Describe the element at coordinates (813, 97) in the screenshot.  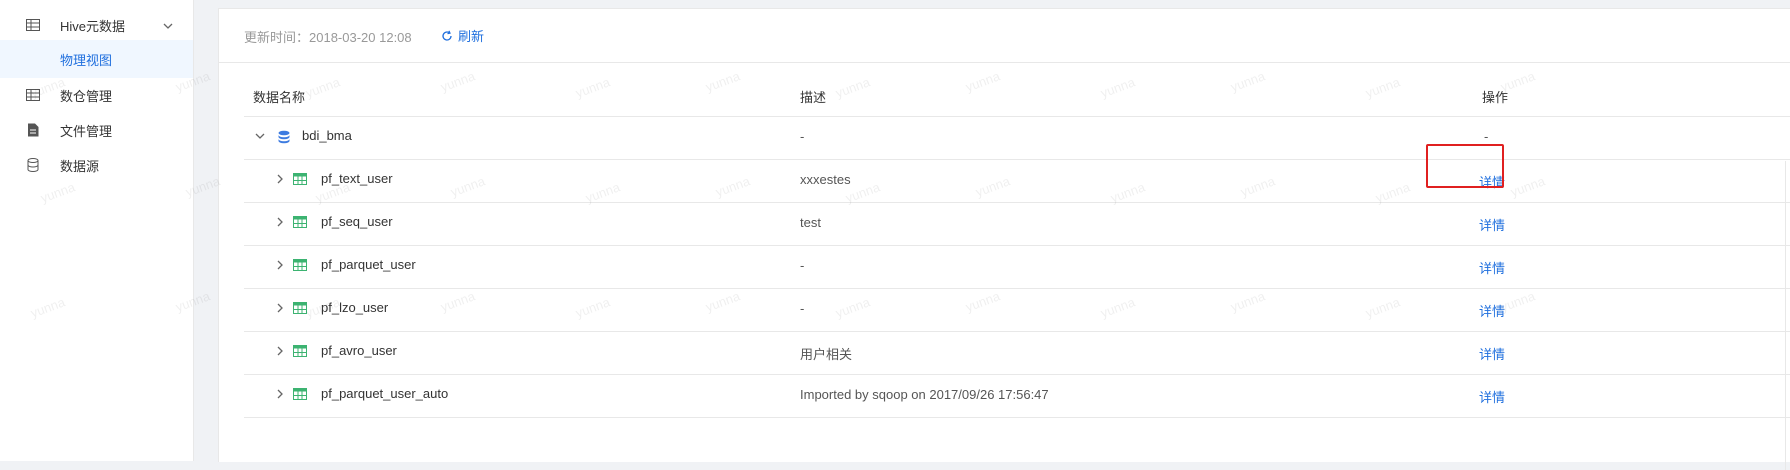
I see `column-header-desc: 描述` at that location.